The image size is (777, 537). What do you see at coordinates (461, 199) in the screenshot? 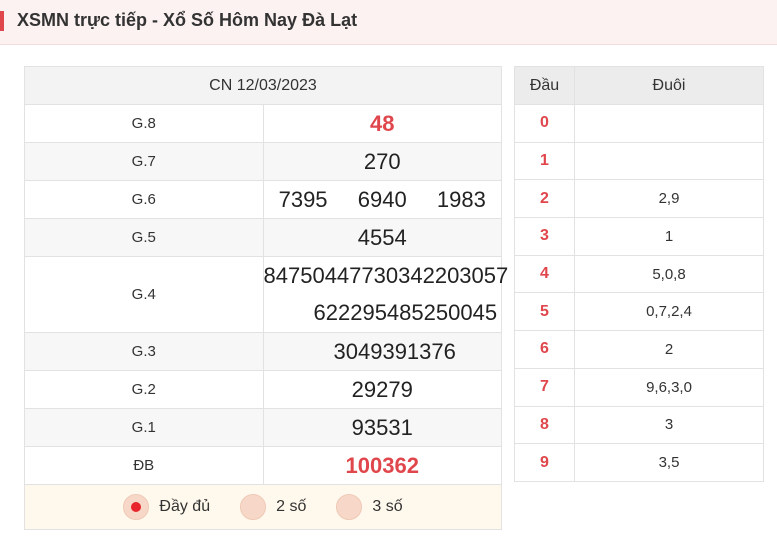
I see `prize-number: 1983` at bounding box center [461, 199].